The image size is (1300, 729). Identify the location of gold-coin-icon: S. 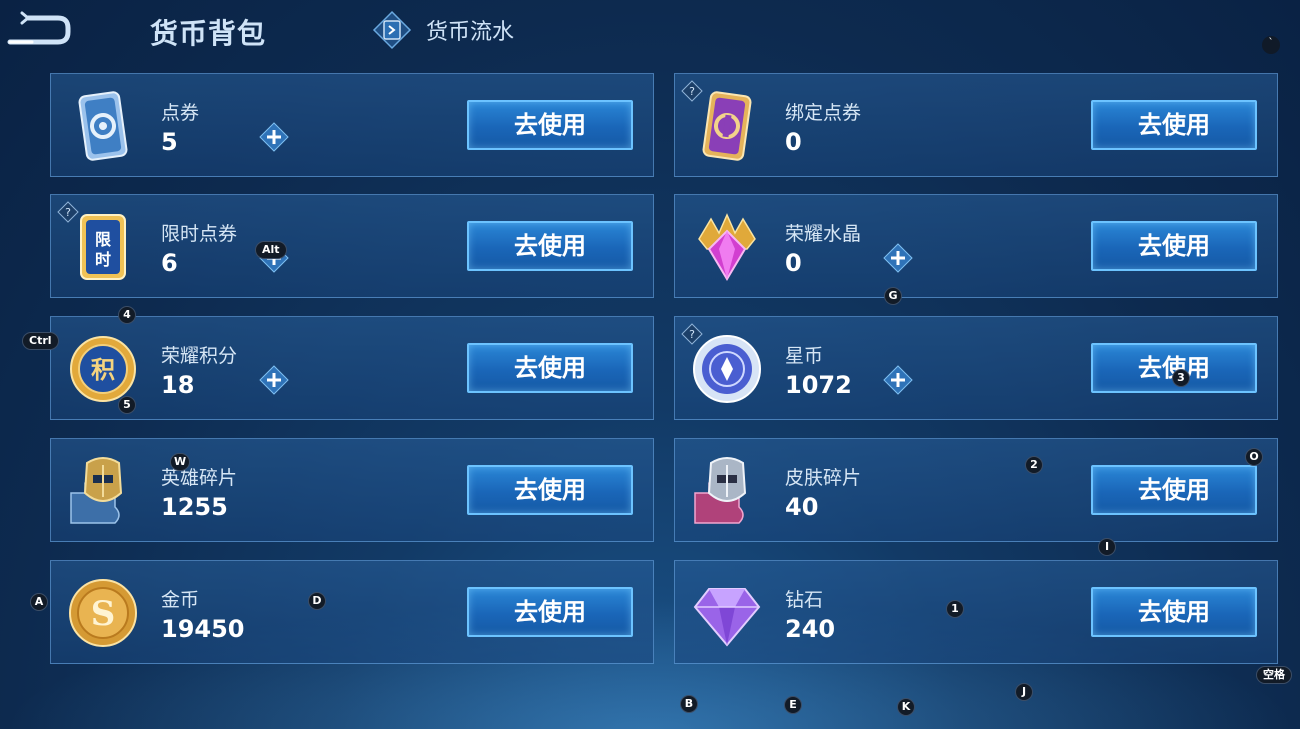
(103, 613).